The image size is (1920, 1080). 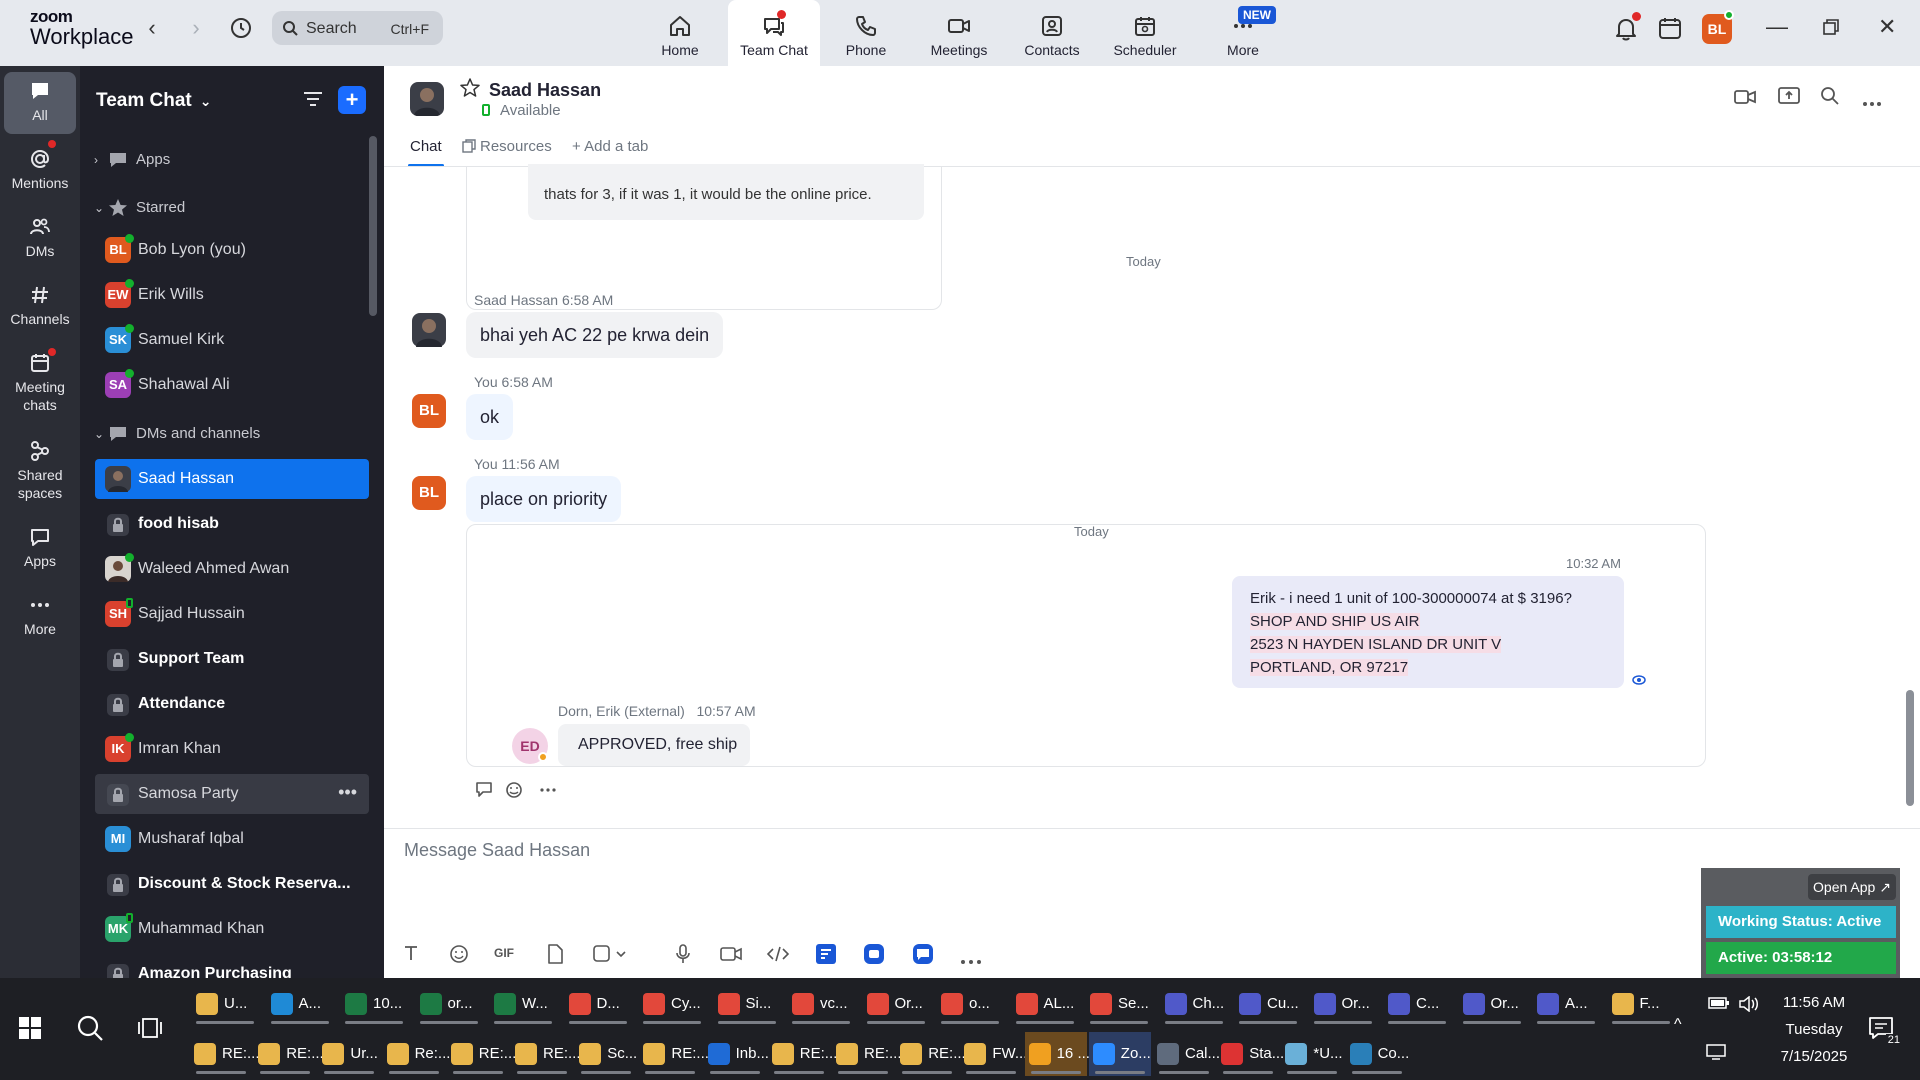 I want to click on network-icon, so click(x=1717, y=1054).